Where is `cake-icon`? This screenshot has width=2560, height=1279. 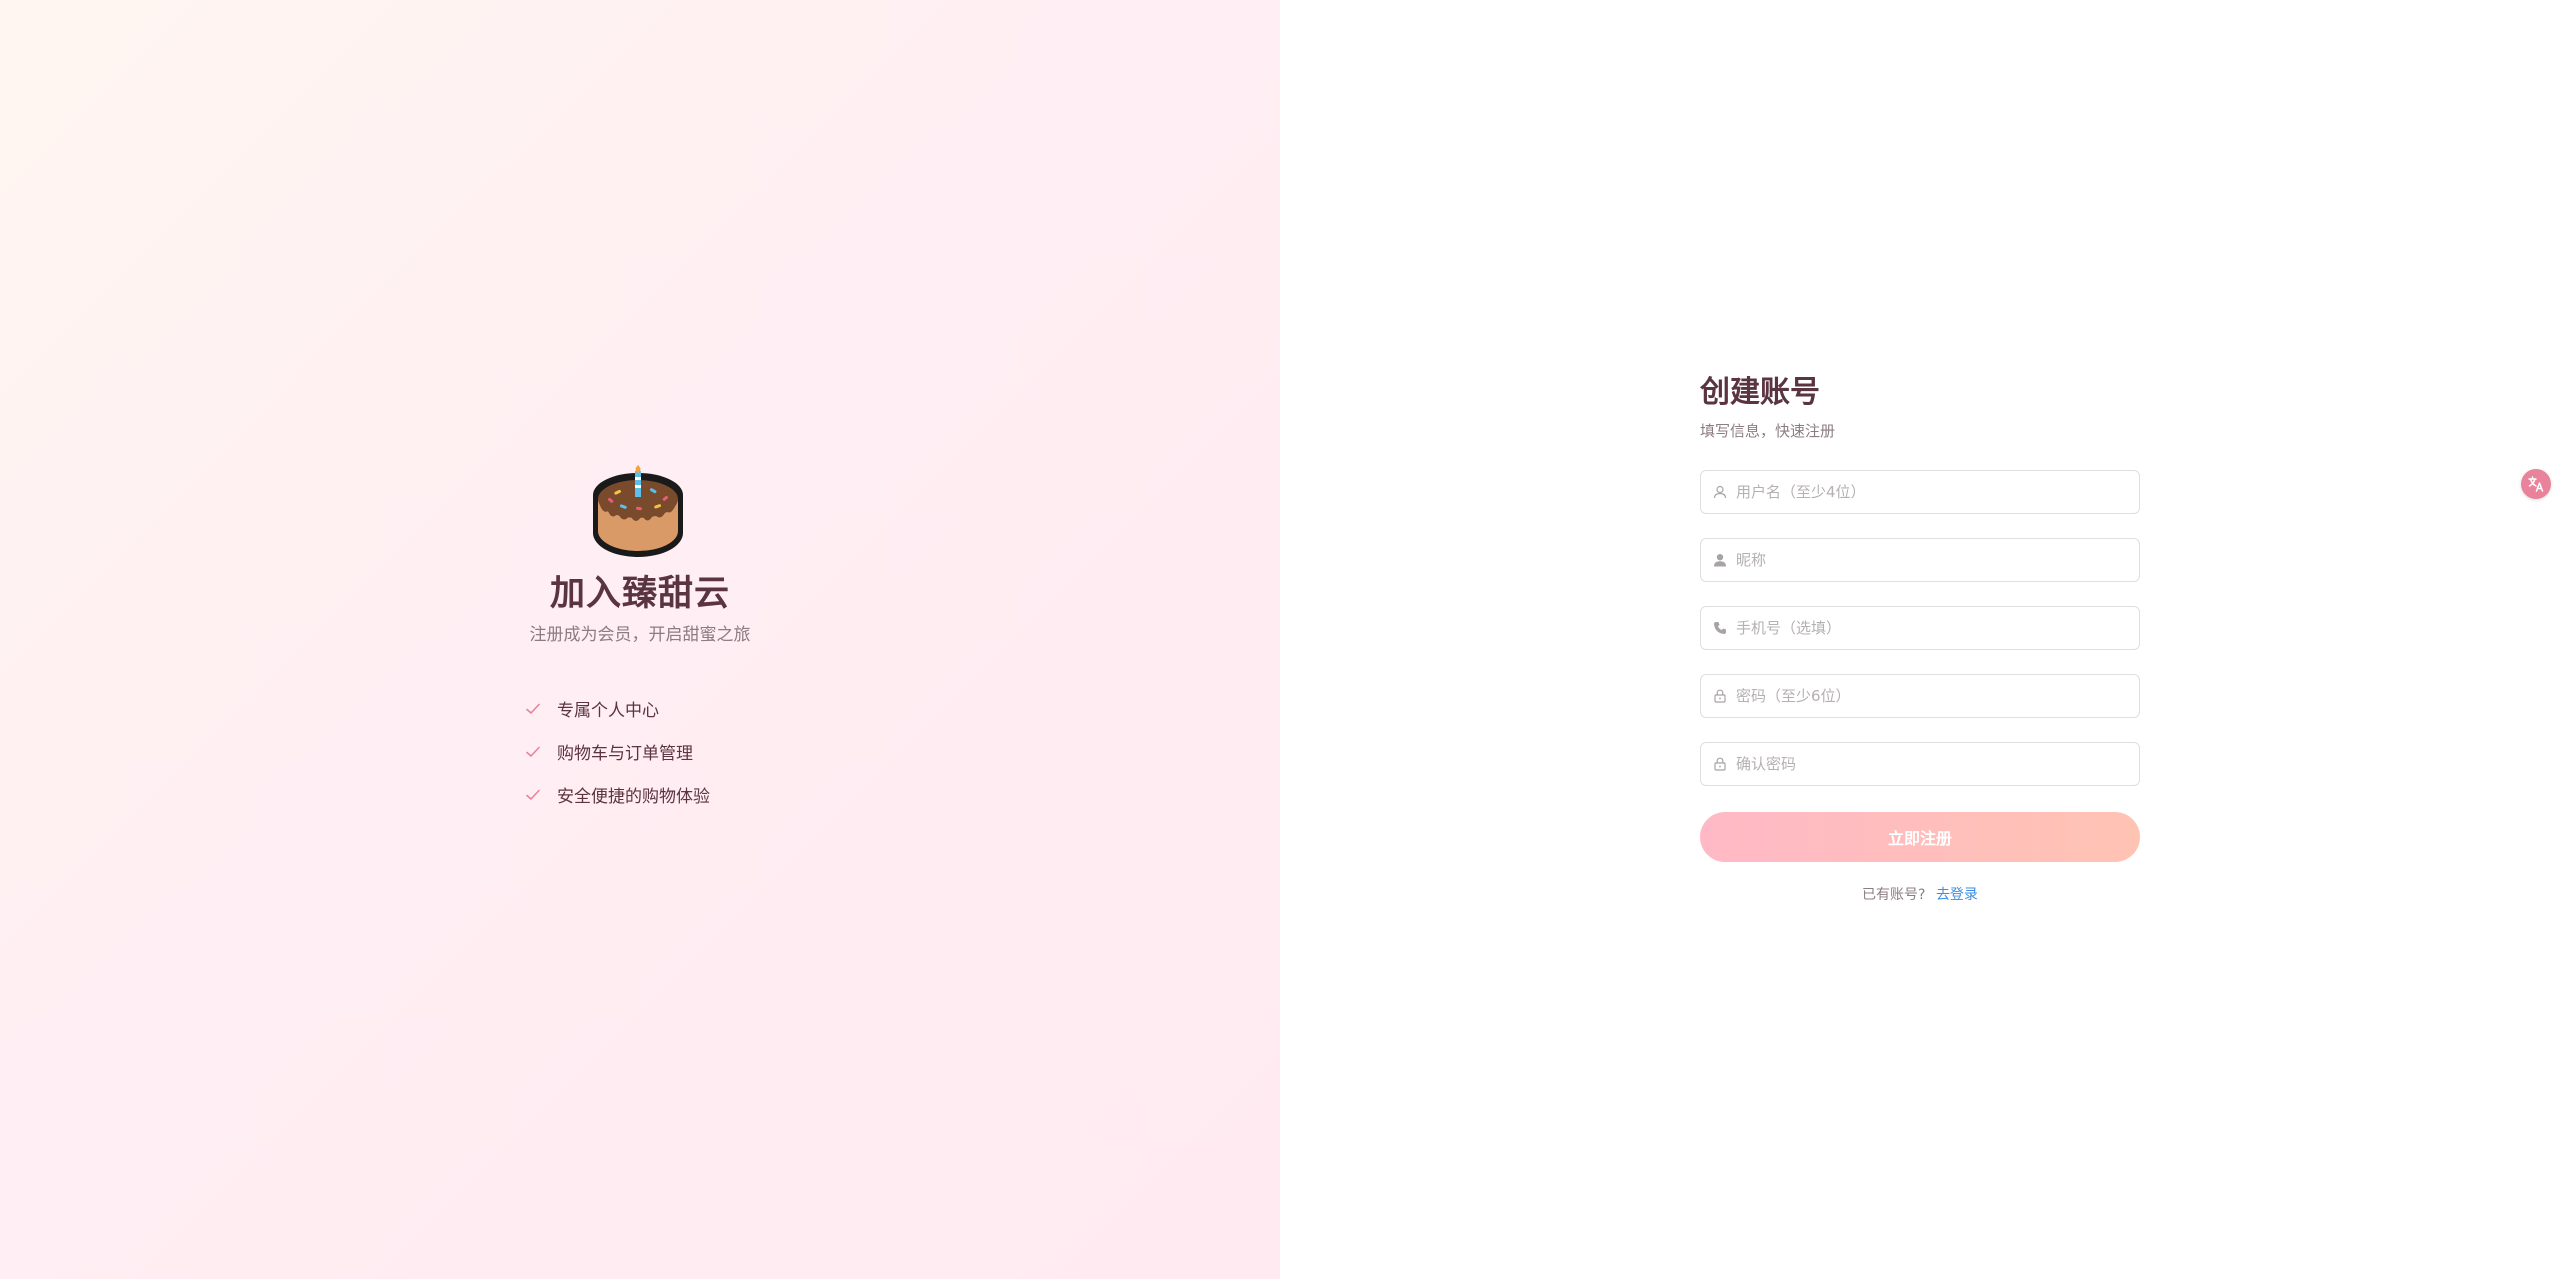
cake-icon is located at coordinates (638, 511).